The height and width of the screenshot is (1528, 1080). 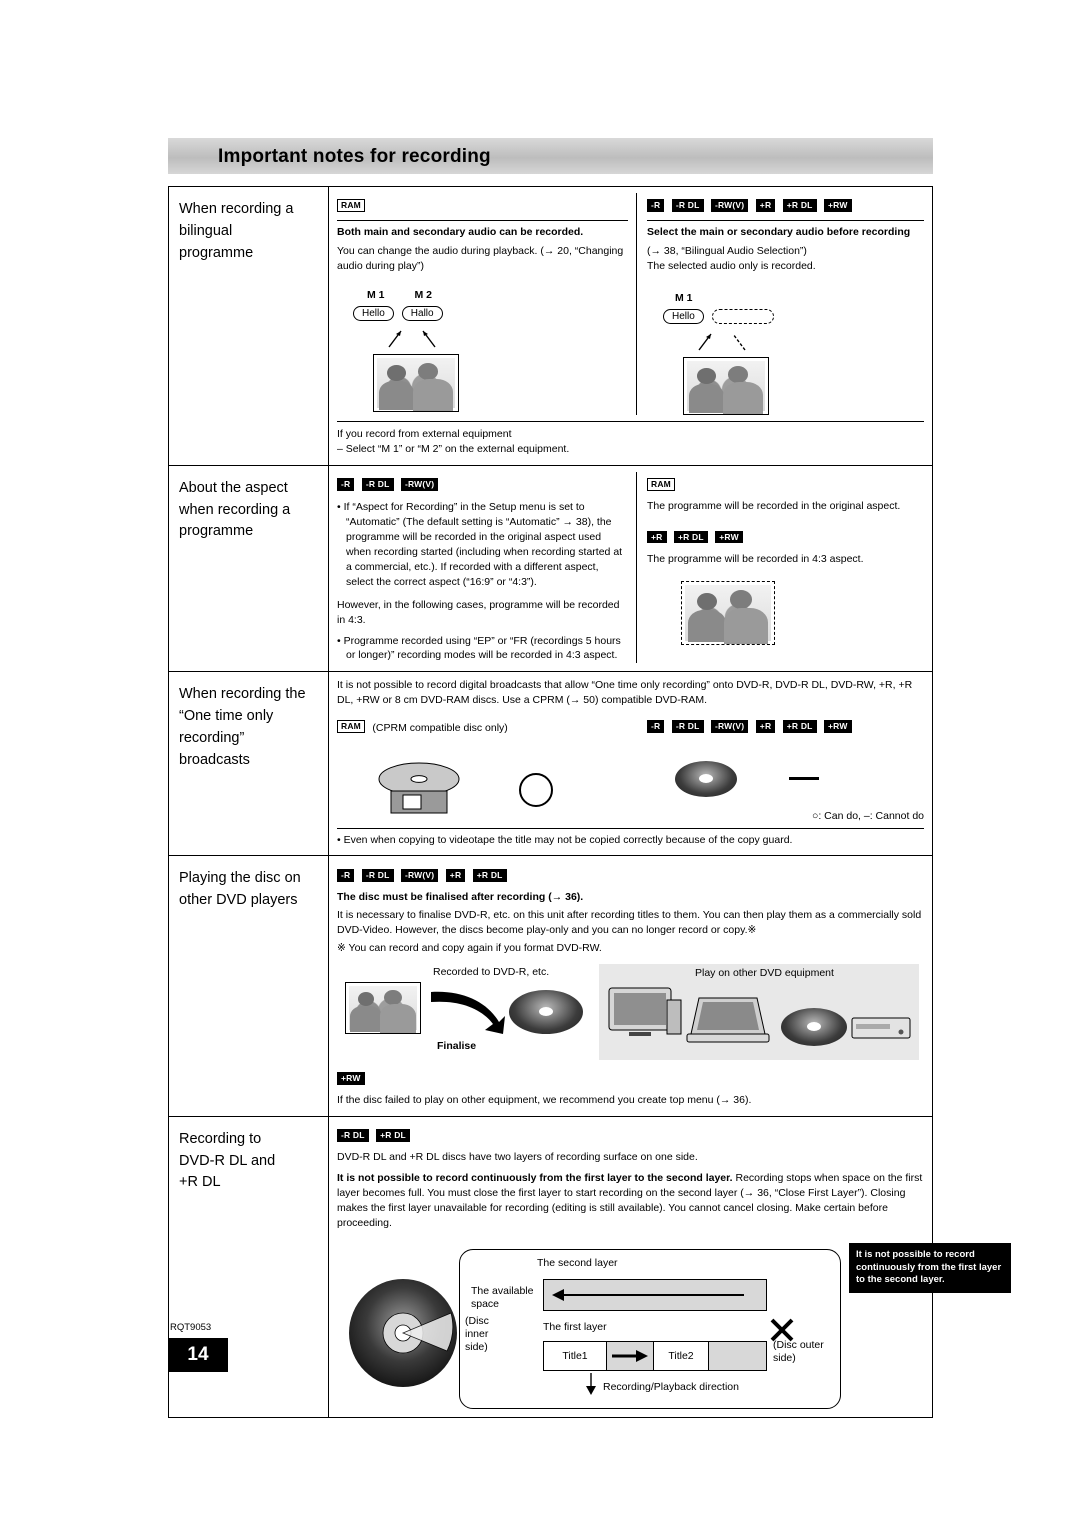 I want to click on bilingual-right-body2: The selected audio only is recorded., so click(x=731, y=266).